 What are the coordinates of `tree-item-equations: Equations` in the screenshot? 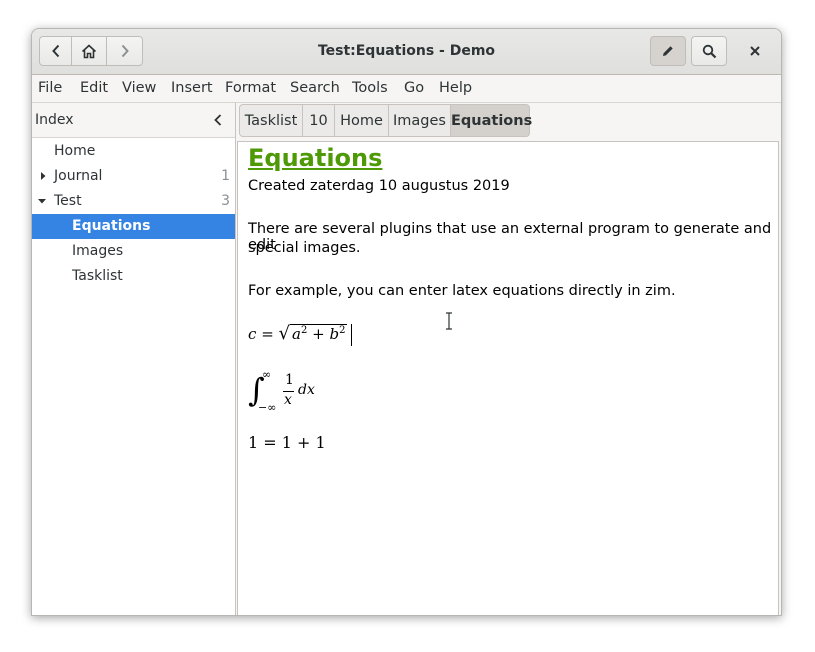 It's located at (133, 226).